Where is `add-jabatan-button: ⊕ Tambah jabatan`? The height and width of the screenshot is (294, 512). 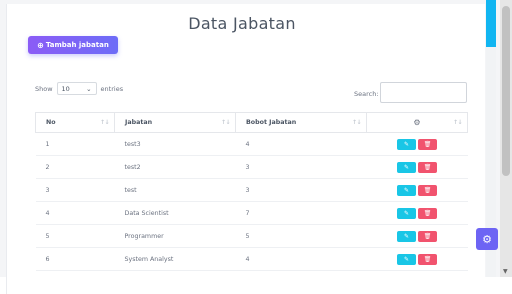 add-jabatan-button: ⊕ Tambah jabatan is located at coordinates (73, 45).